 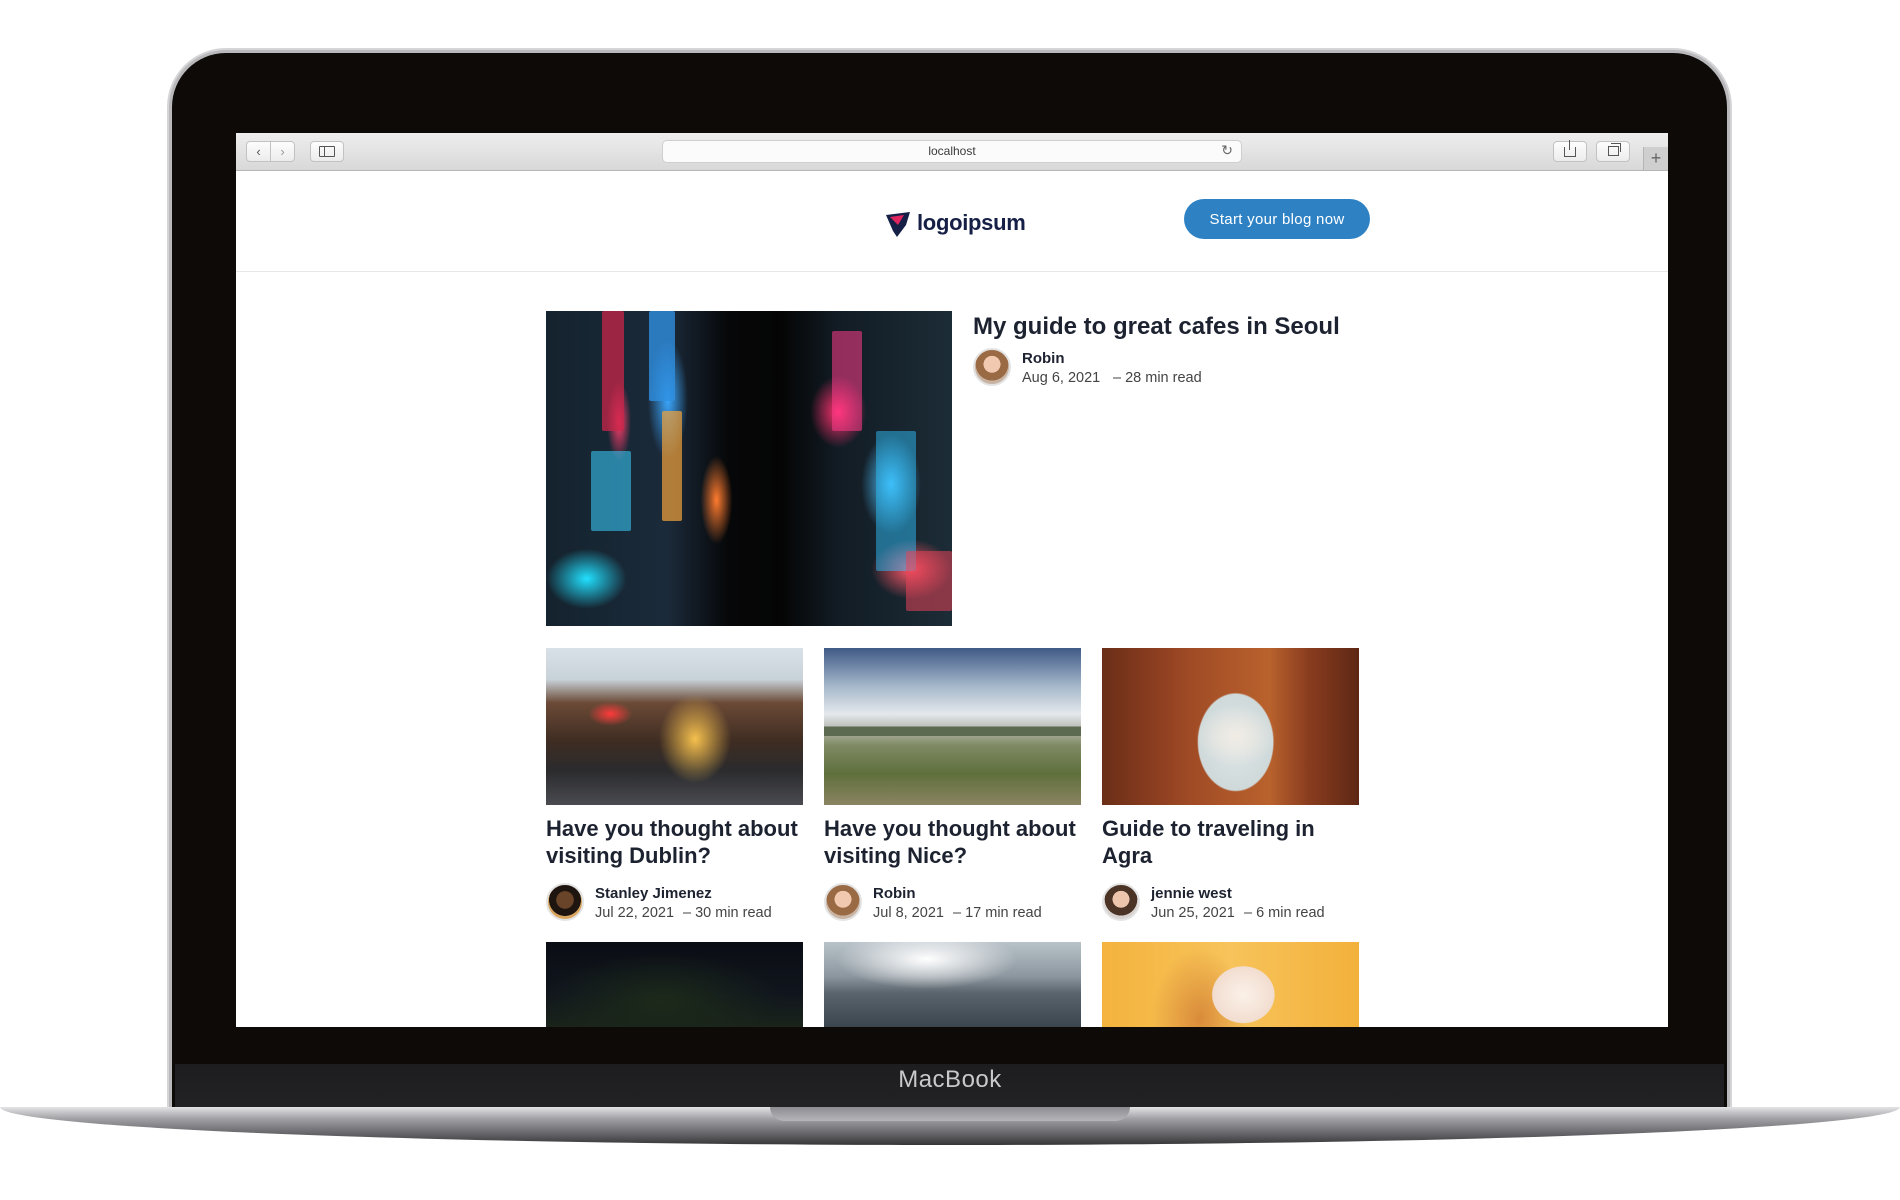 What do you see at coordinates (1227, 150) in the screenshot?
I see `reload-icon: ↻` at bounding box center [1227, 150].